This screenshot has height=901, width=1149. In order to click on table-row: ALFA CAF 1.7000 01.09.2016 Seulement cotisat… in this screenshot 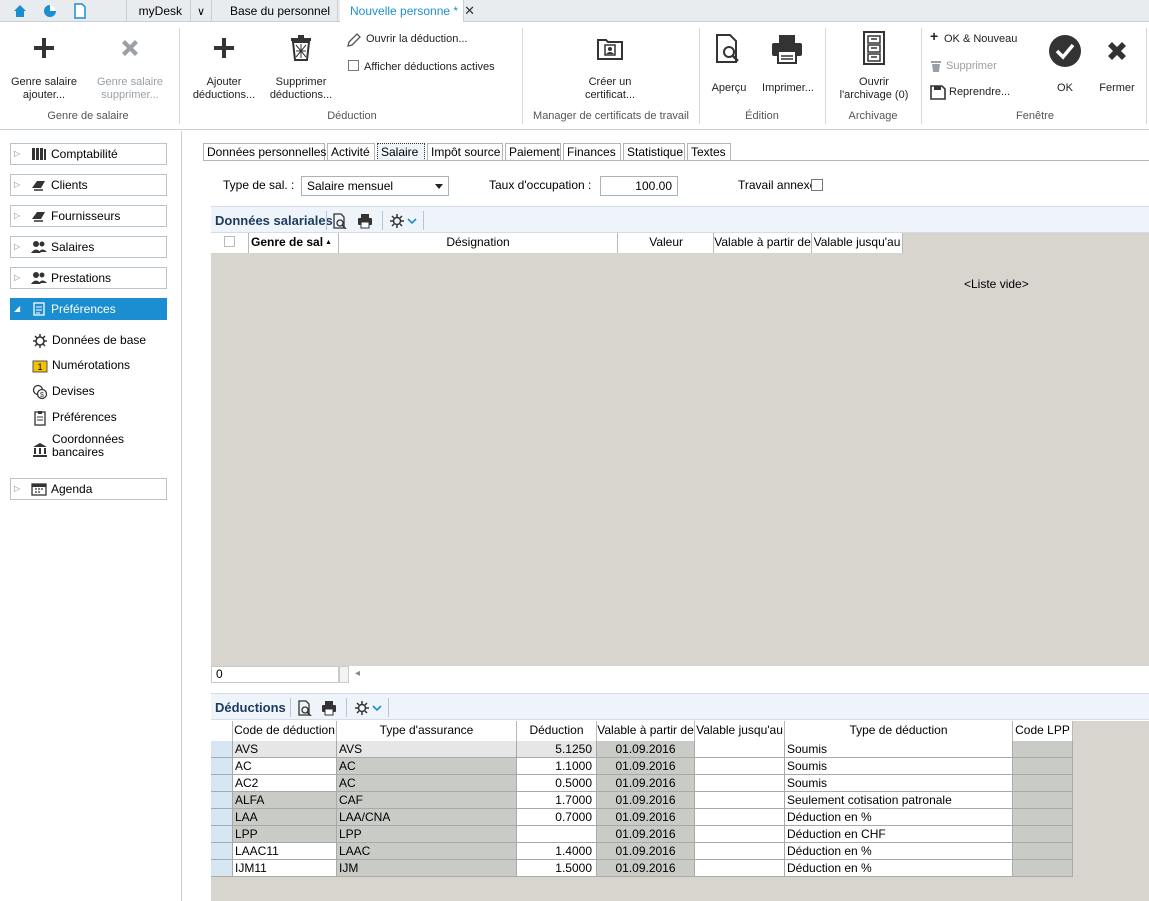, I will do `click(642, 800)`.